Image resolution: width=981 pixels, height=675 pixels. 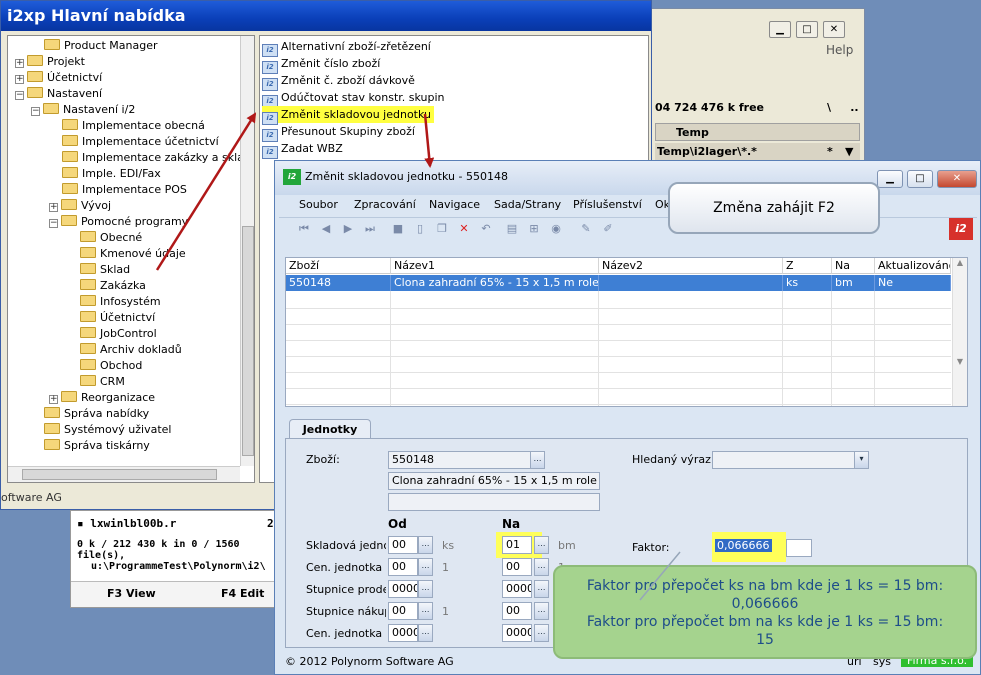 I want to click on arrow-sklad-to-function, so click(x=206, y=191).